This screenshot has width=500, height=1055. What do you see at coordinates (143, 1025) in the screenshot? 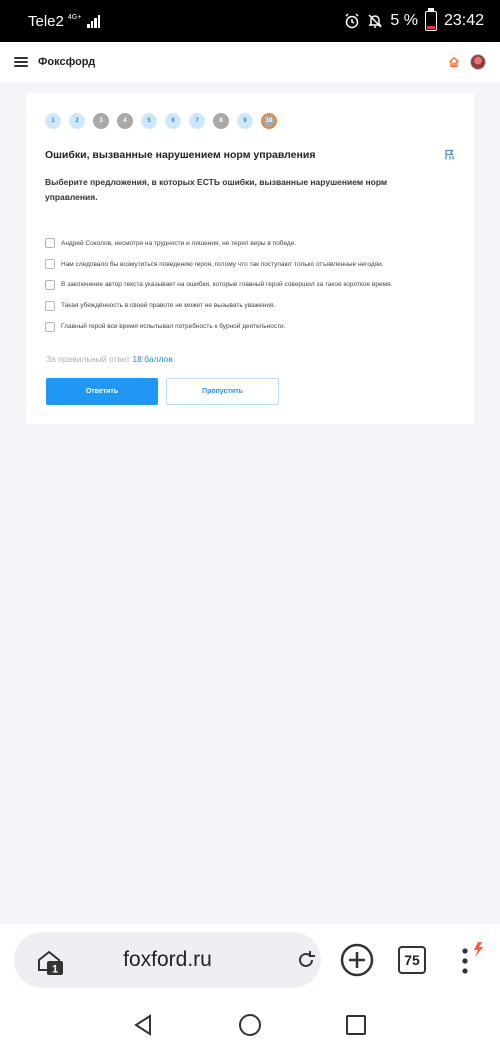
I see `back-icon` at bounding box center [143, 1025].